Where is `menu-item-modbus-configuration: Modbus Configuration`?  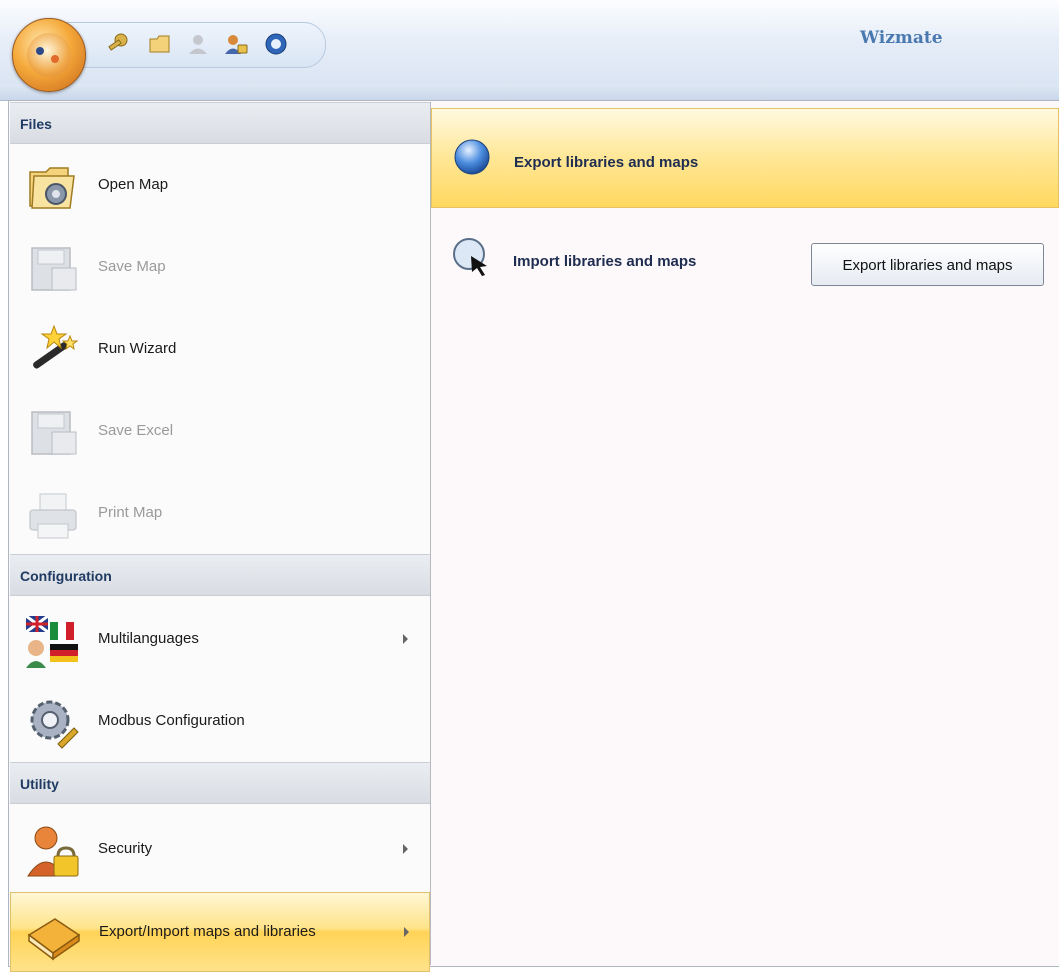
menu-item-modbus-configuration: Modbus Configuration is located at coordinates (220, 722).